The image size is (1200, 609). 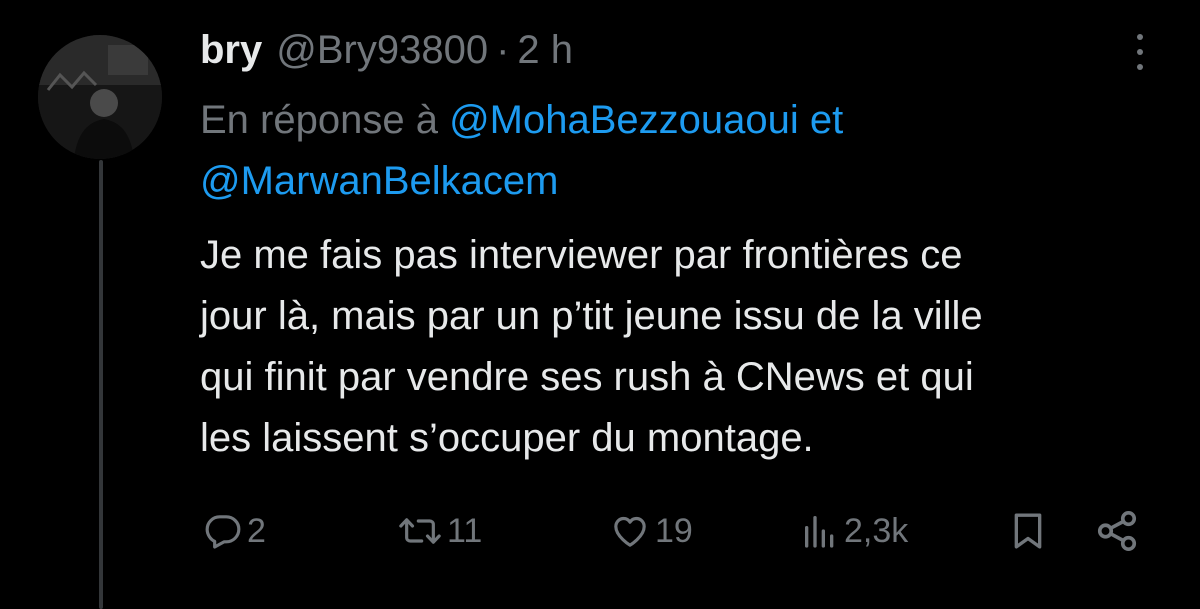 I want to click on tweet-header: bry @Bry93800 · 2 h, so click(x=386, y=50).